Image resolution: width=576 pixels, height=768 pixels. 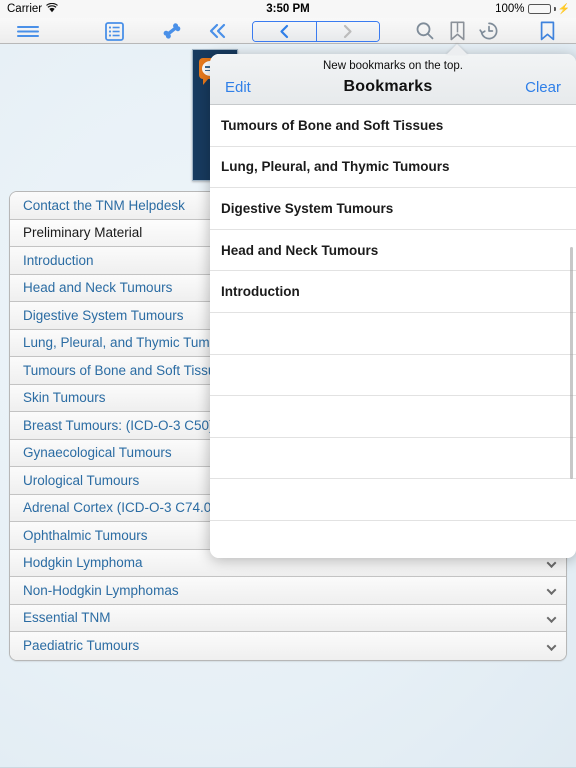 What do you see at coordinates (81, 480) in the screenshot?
I see `table-of-contents-label: Urological Tumours` at bounding box center [81, 480].